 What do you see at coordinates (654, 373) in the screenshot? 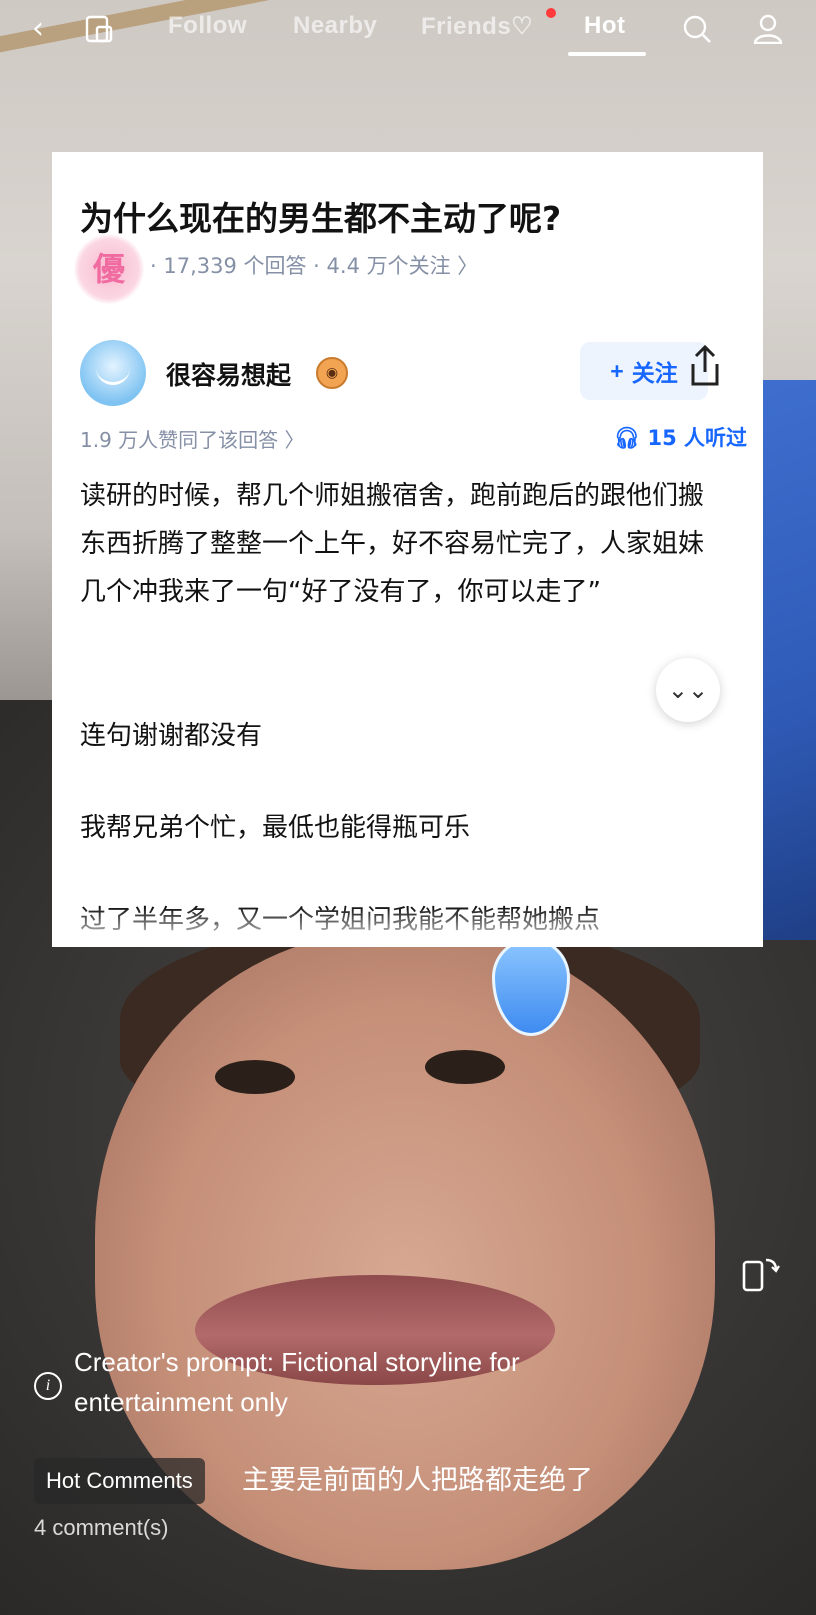
I see `follow-label: 关注` at bounding box center [654, 373].